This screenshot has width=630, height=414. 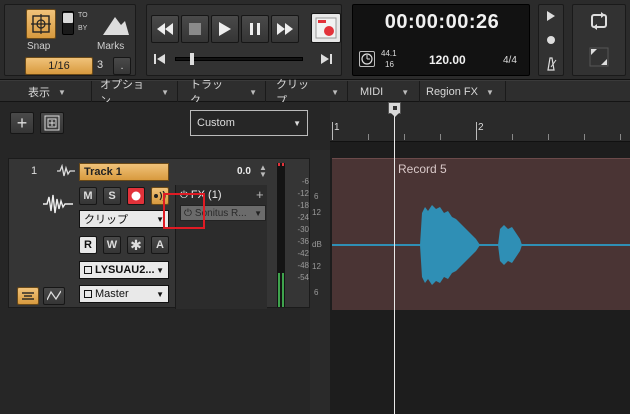 What do you see at coordinates (447, 60) in the screenshot?
I see `tempo-value: 120.00` at bounding box center [447, 60].